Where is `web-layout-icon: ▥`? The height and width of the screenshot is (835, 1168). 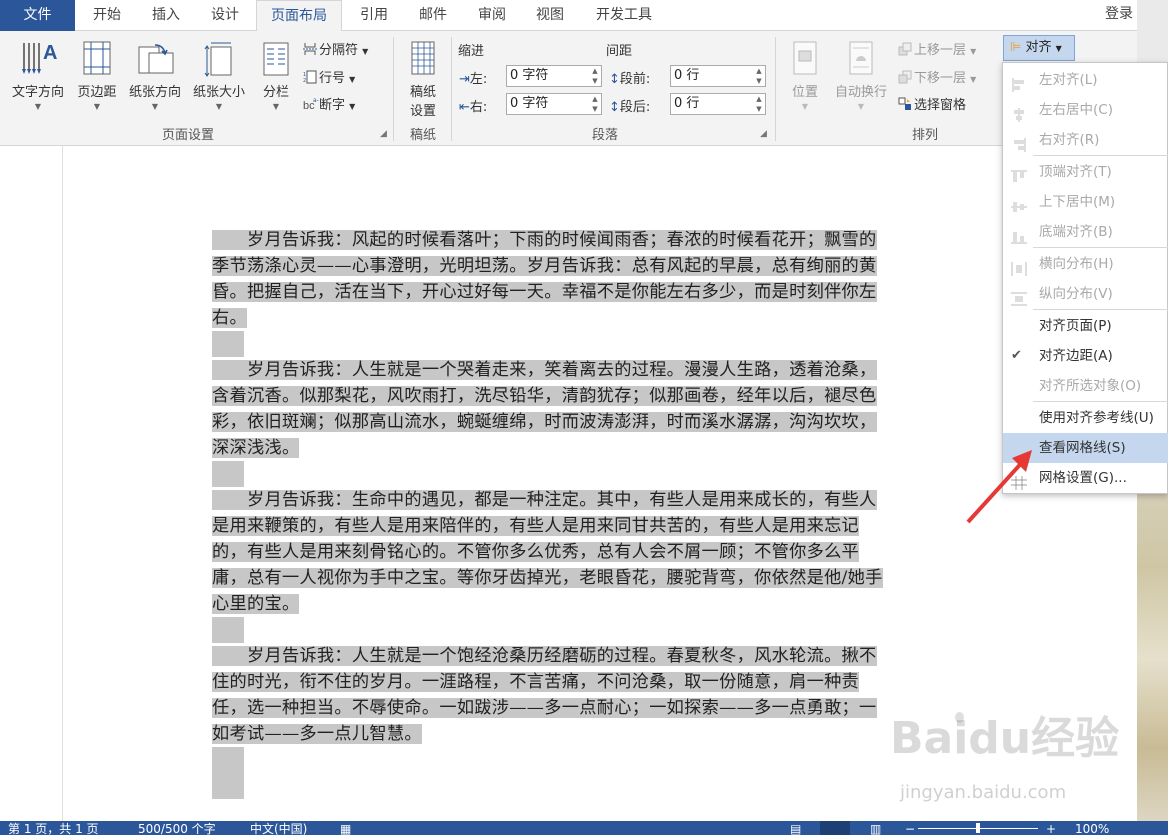
web-layout-icon: ▥ is located at coordinates (875, 828).